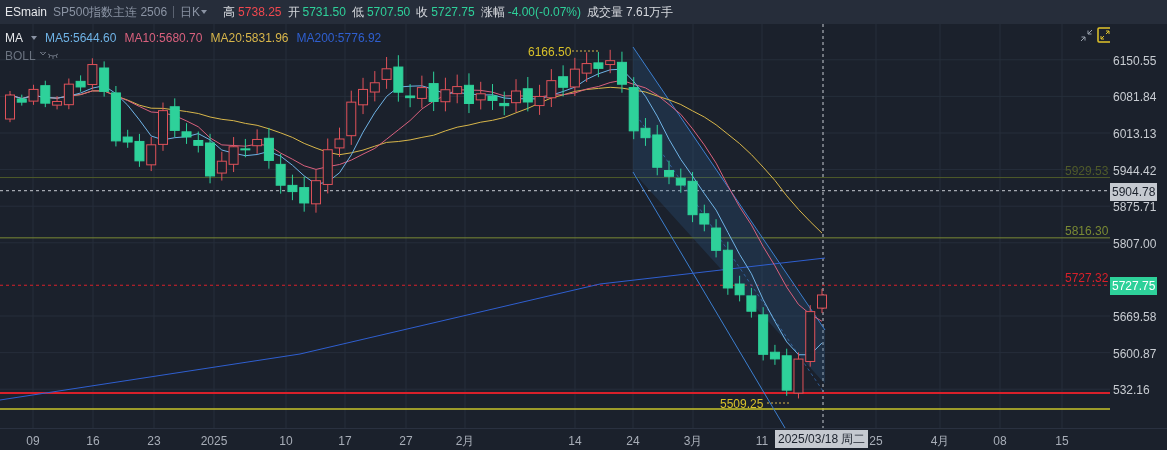 The height and width of the screenshot is (450, 1167). Describe the element at coordinates (249, 38) in the screenshot. I see `ma-value: MA20:5831.96` at that location.